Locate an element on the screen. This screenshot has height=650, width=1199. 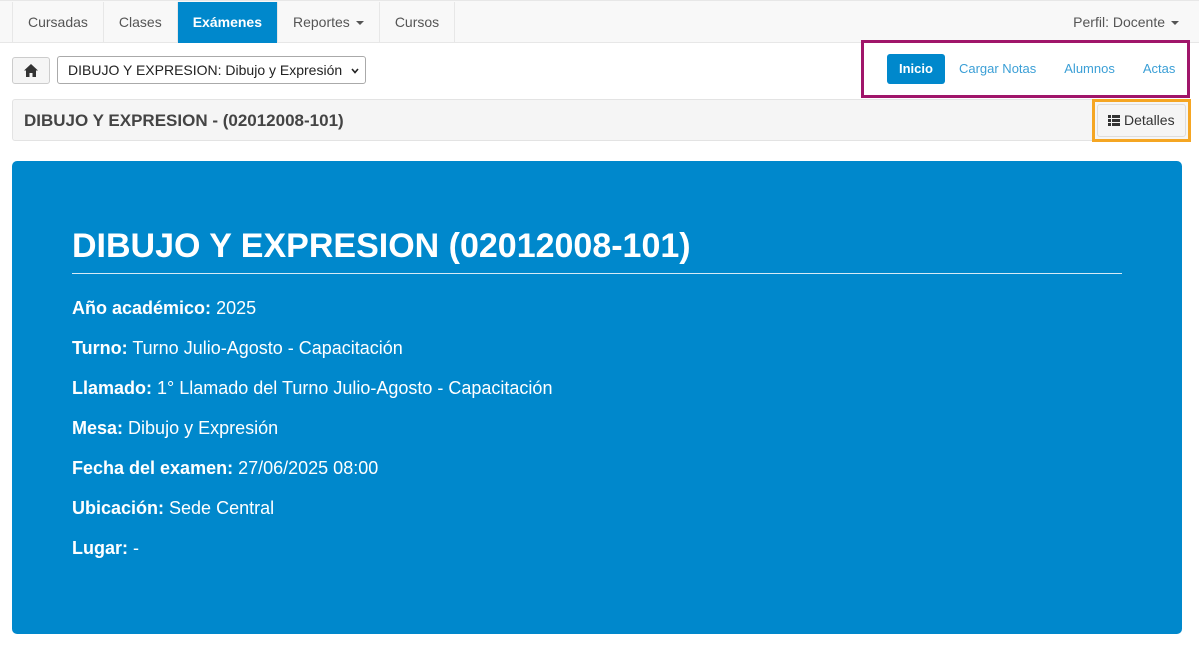
subject-select-value: DIBUJO Y EXPRESION: Dibujo y Expresión is located at coordinates (205, 70).